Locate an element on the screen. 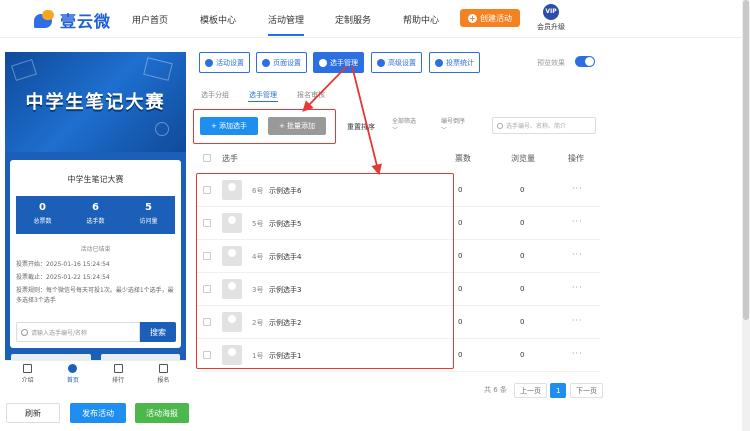 The height and width of the screenshot is (431, 750). signup-icon is located at coordinates (163, 368).